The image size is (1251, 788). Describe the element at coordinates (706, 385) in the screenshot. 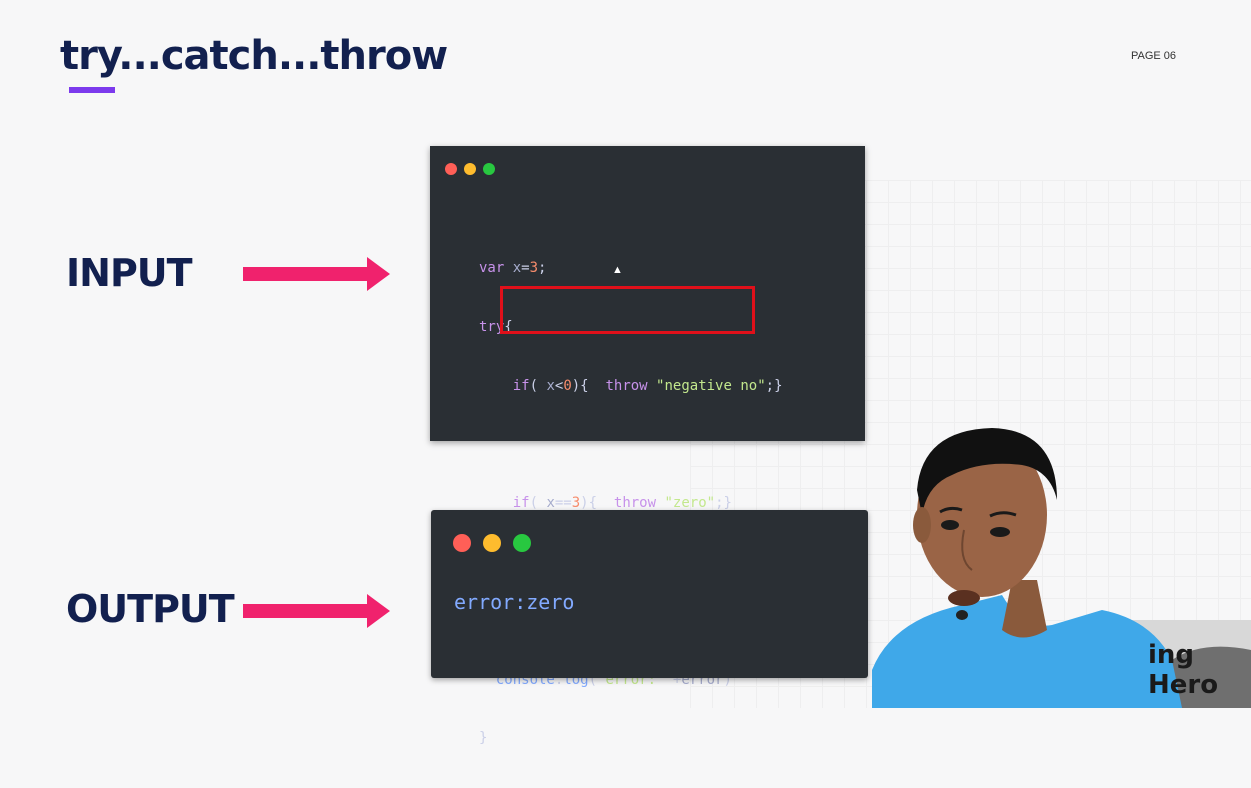

I see `code-token: "negative no"` at that location.